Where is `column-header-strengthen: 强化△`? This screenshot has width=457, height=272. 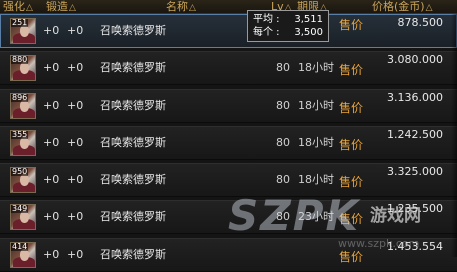
column-header-strengthen: 强化△ is located at coordinates (18, 6).